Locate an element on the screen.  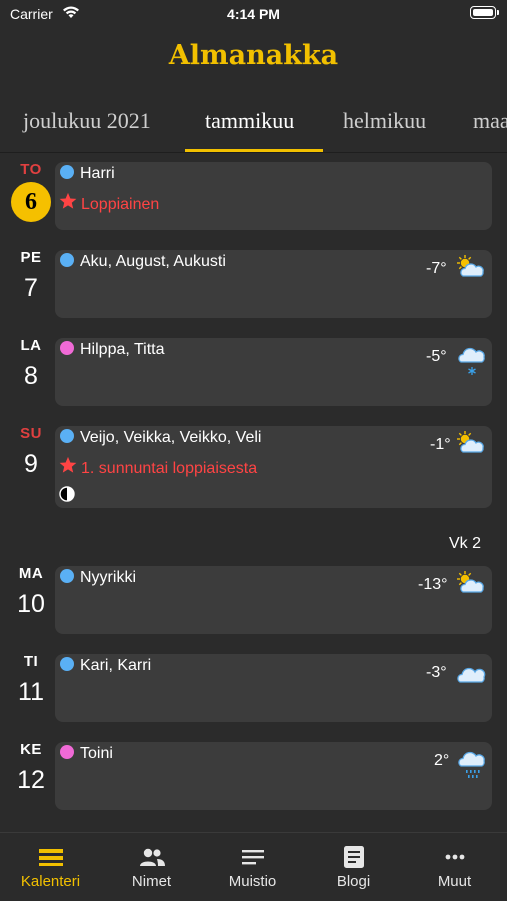
day-card: Aku, August, Aukusti -7° is located at coordinates (273, 284).